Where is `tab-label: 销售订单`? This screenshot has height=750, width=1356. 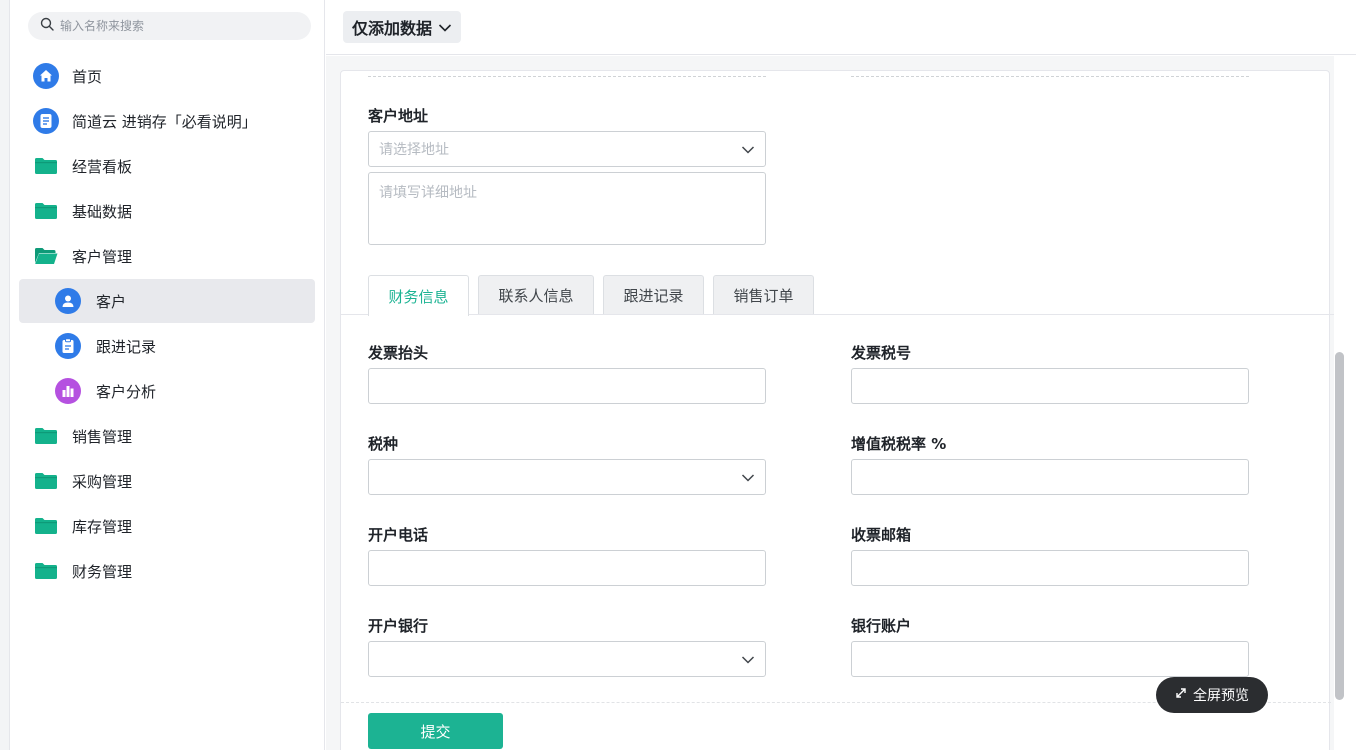 tab-label: 销售订单 is located at coordinates (763, 296).